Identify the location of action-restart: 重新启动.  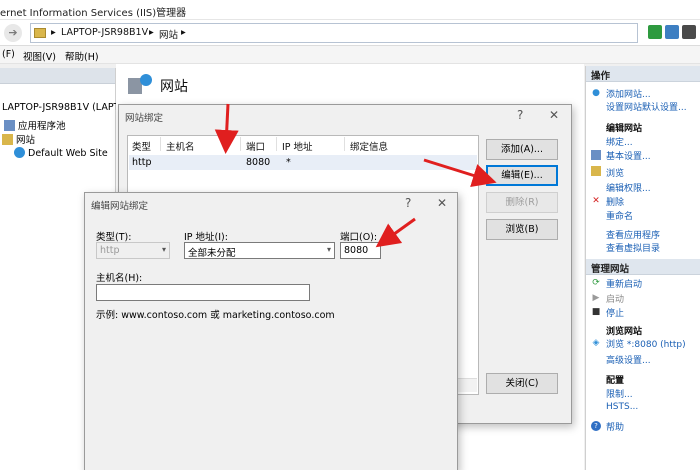
(624, 283).